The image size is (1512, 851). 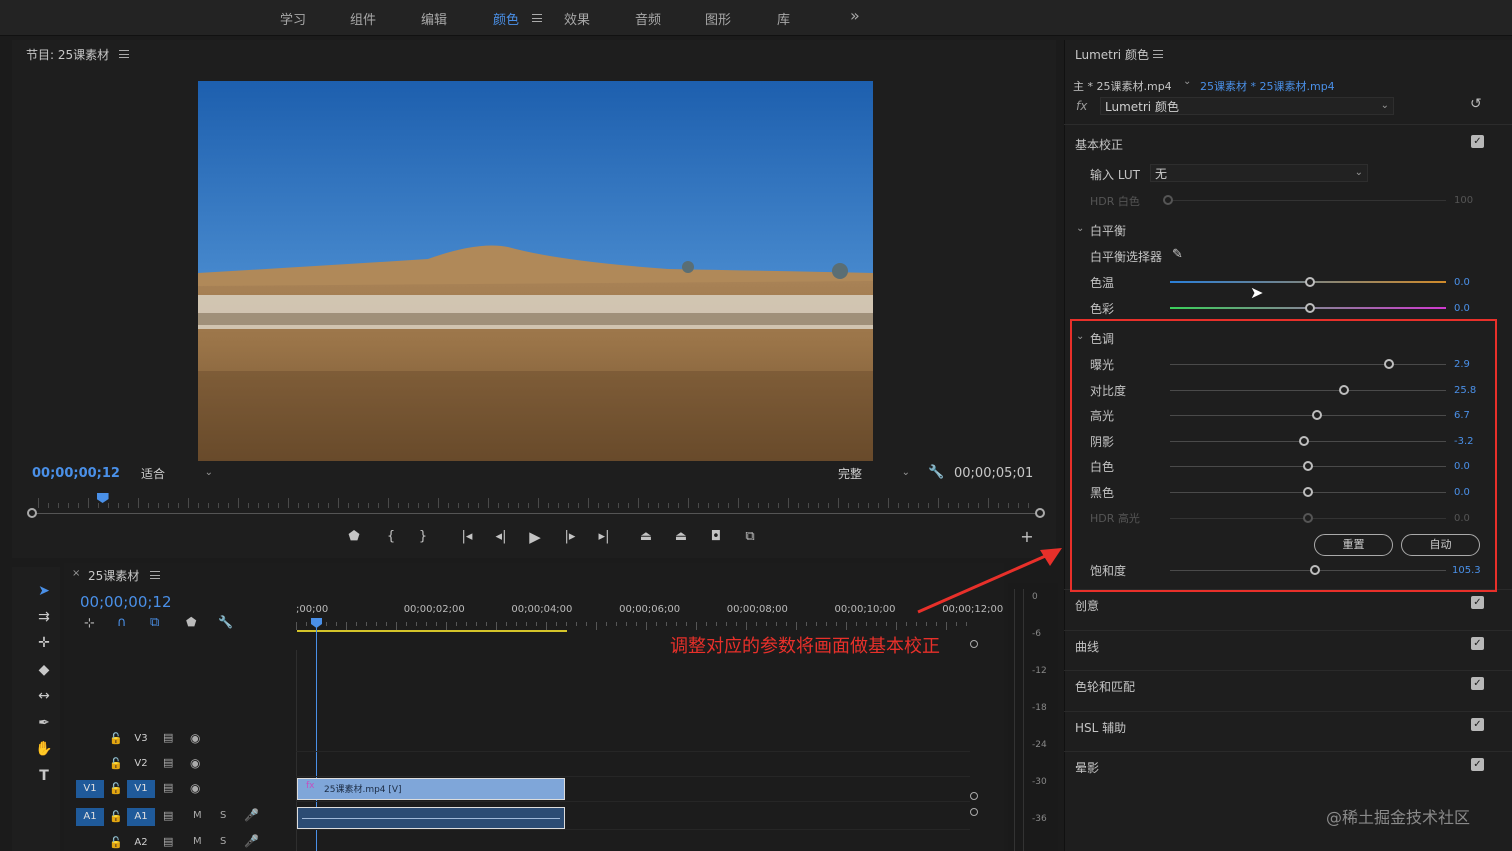 What do you see at coordinates (44, 617) in the screenshot?
I see `track-select-tool-icon: ⇉` at bounding box center [44, 617].